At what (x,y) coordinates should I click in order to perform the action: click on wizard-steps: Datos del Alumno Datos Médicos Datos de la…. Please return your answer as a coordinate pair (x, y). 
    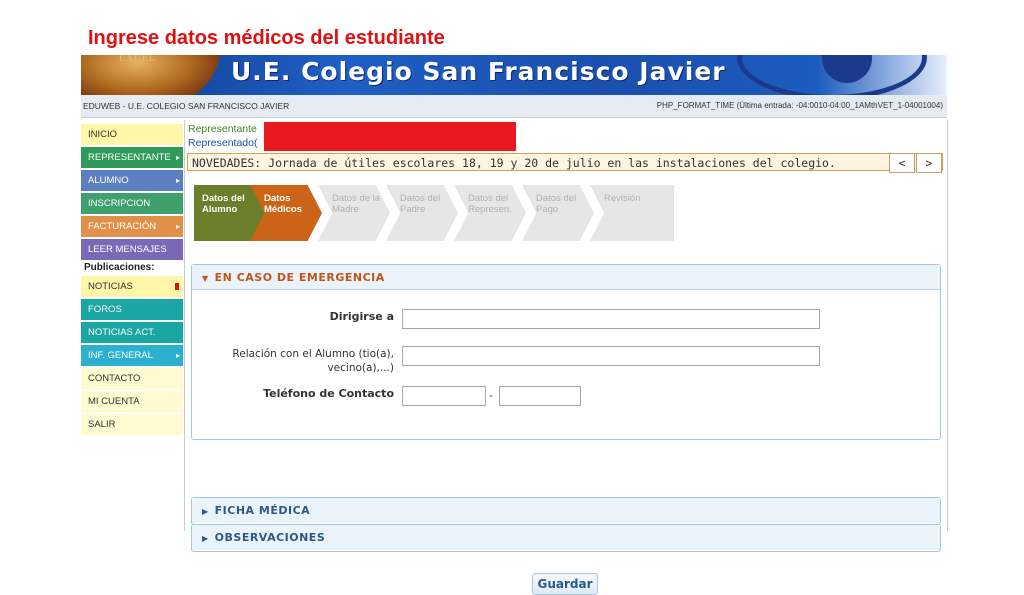
    Looking at the image, I should click on (434, 213).